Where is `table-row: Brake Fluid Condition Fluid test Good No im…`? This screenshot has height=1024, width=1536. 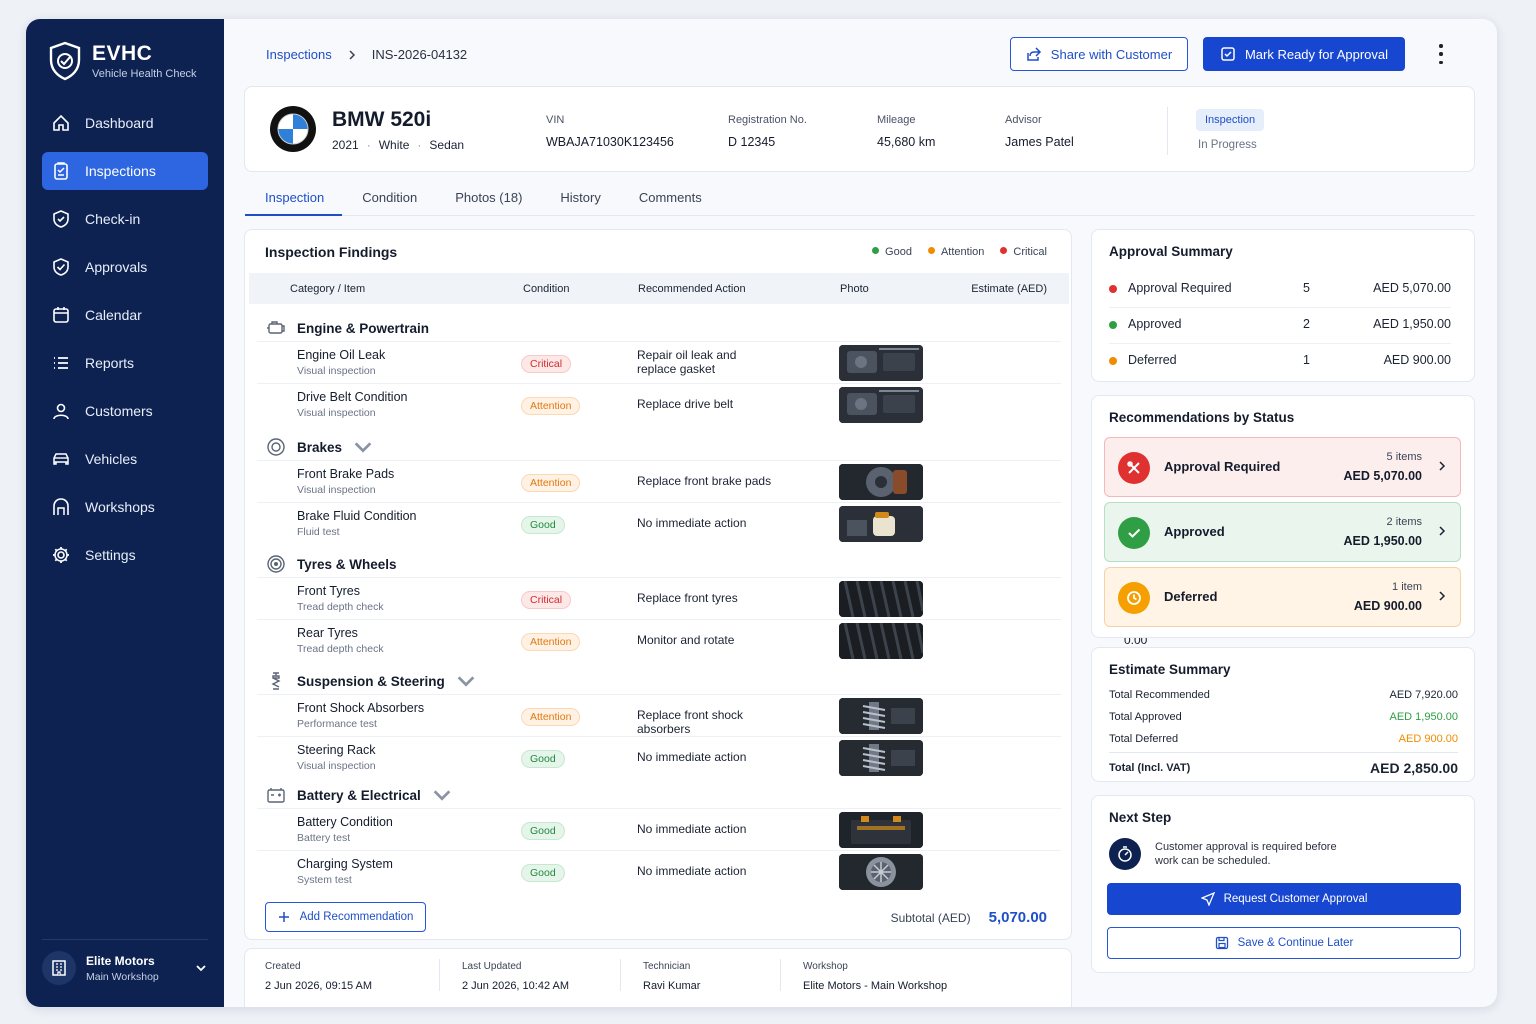
table-row: Brake Fluid Condition Fluid test Good No im… is located at coordinates (696, 523).